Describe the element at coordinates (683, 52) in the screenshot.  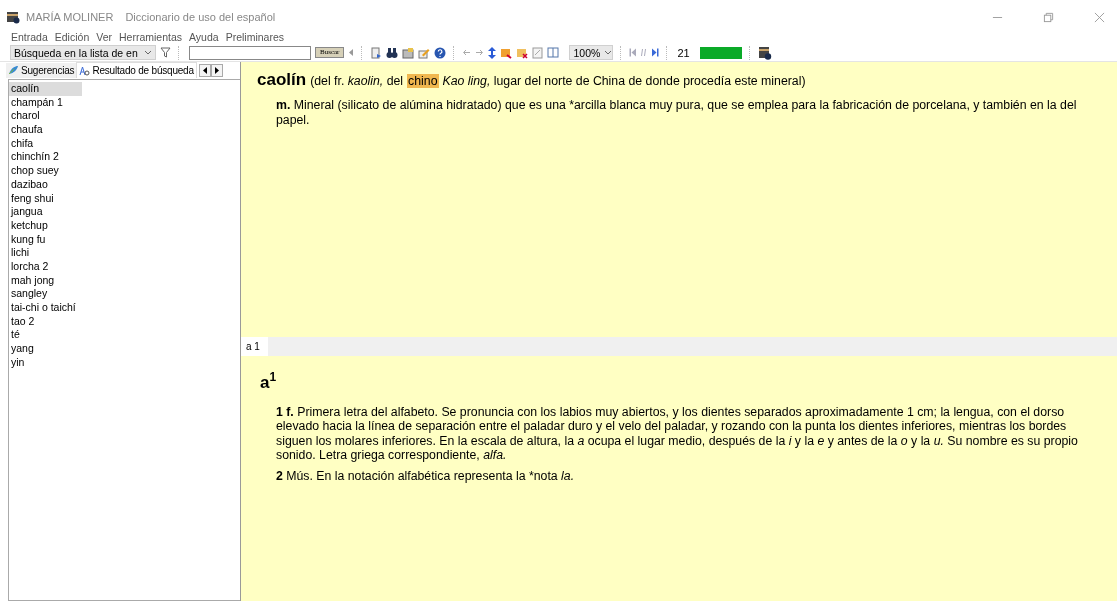
I see `page-number: 21` at that location.